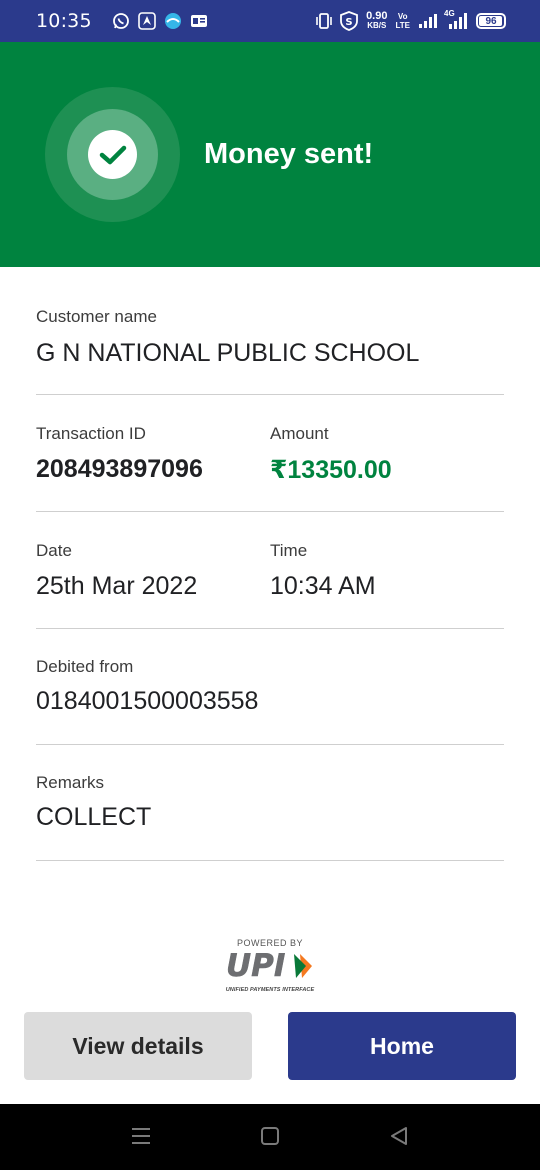  I want to click on signal-4g-icon: 4G, so click(456, 19).